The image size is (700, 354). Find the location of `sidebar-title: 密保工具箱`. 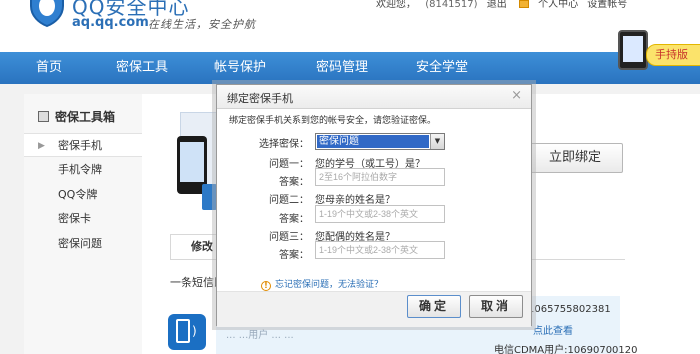

sidebar-title: 密保工具箱 is located at coordinates (85, 117).